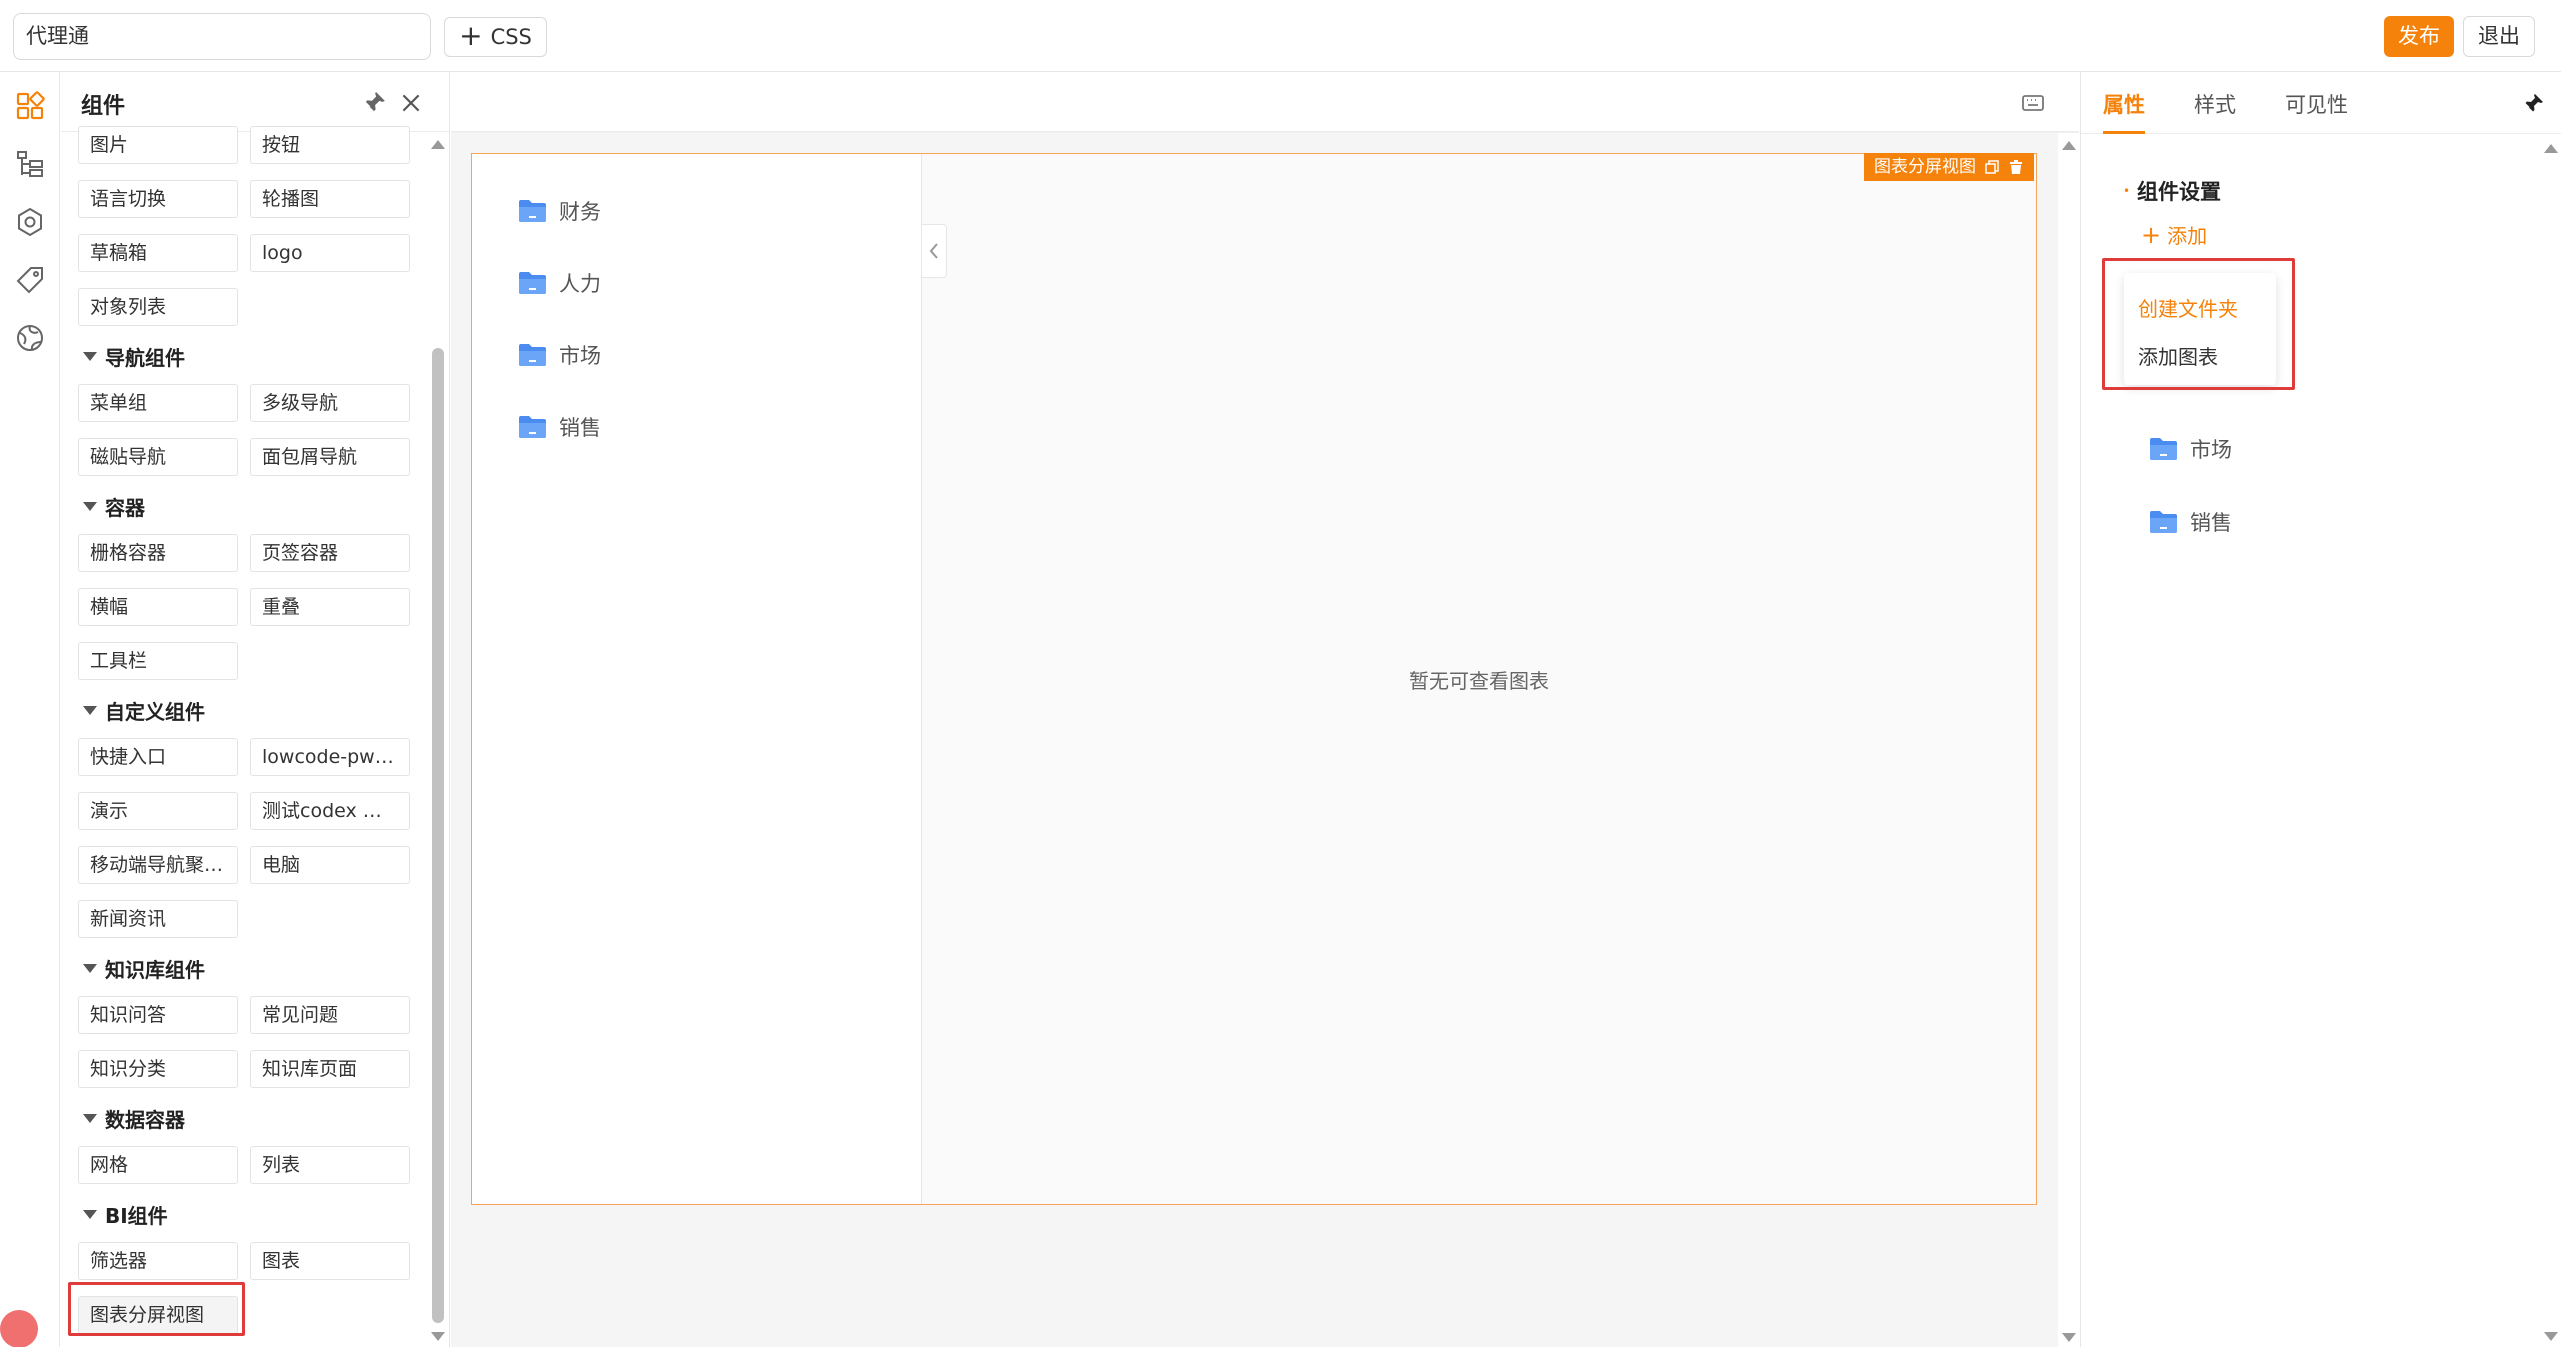  I want to click on tag-icon, so click(30, 280).